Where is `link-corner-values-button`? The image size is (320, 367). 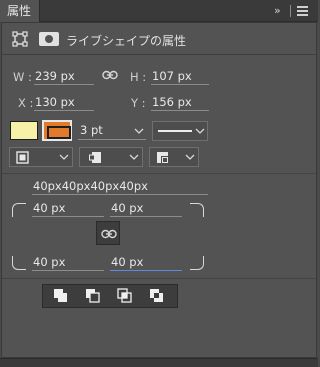
link-corner-values-button is located at coordinates (108, 233).